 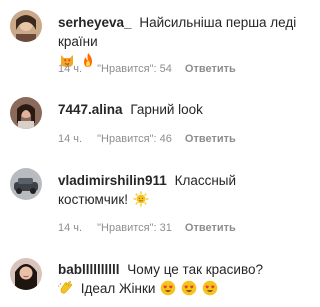 I want to click on comment-meta: 14 ч. "Нравится": 54 Ответить, so click(x=152, y=69).